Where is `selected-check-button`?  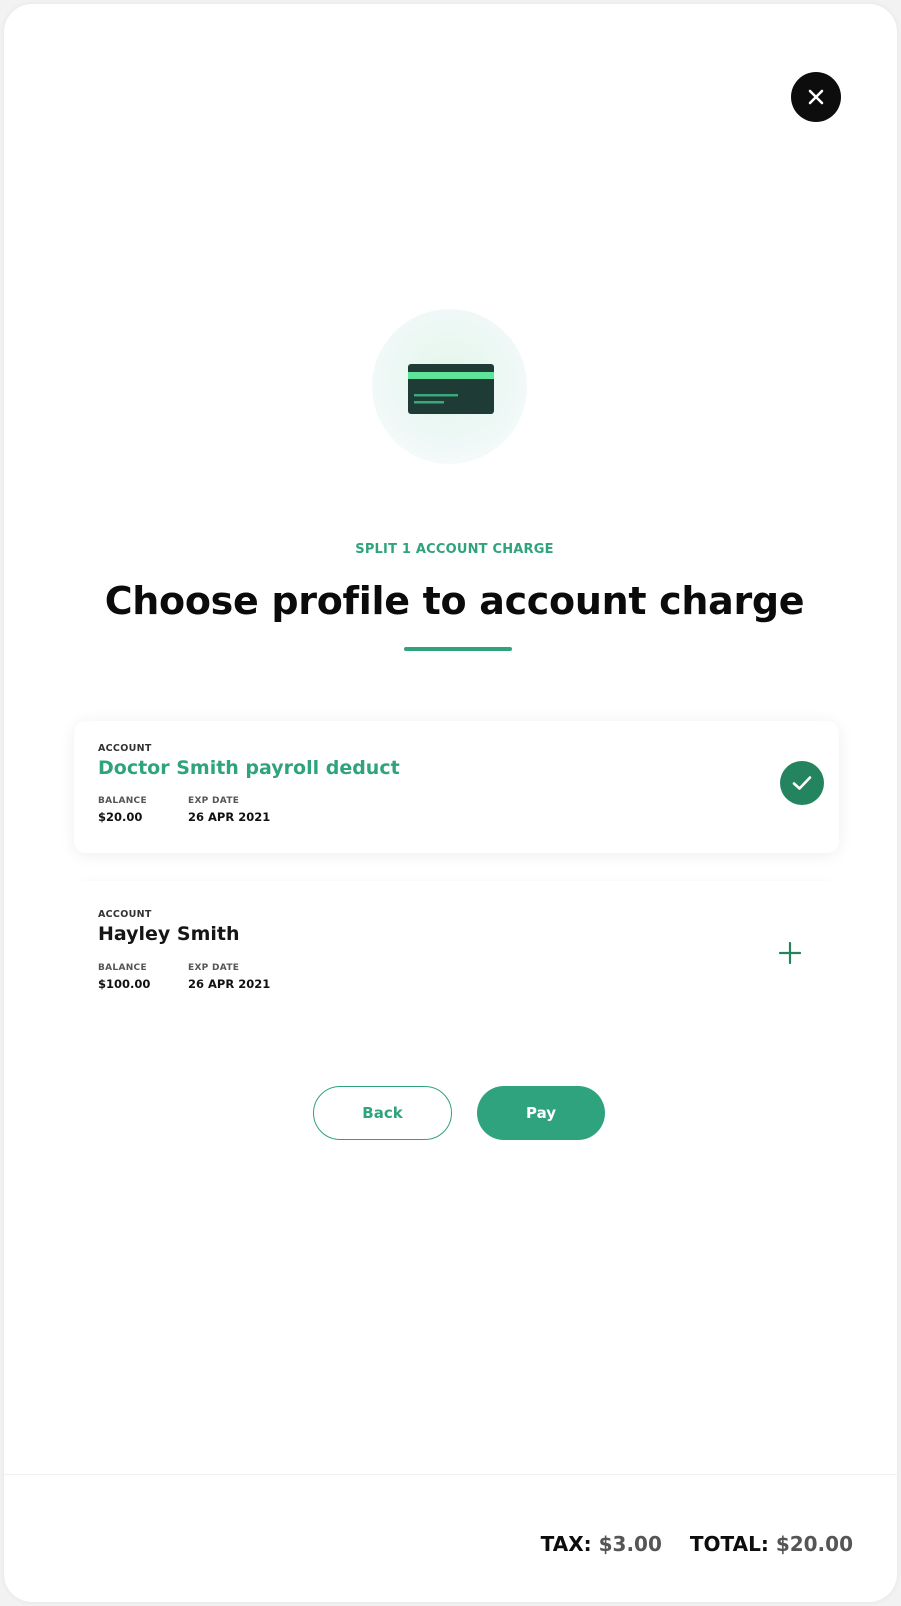
selected-check-button is located at coordinates (802, 783).